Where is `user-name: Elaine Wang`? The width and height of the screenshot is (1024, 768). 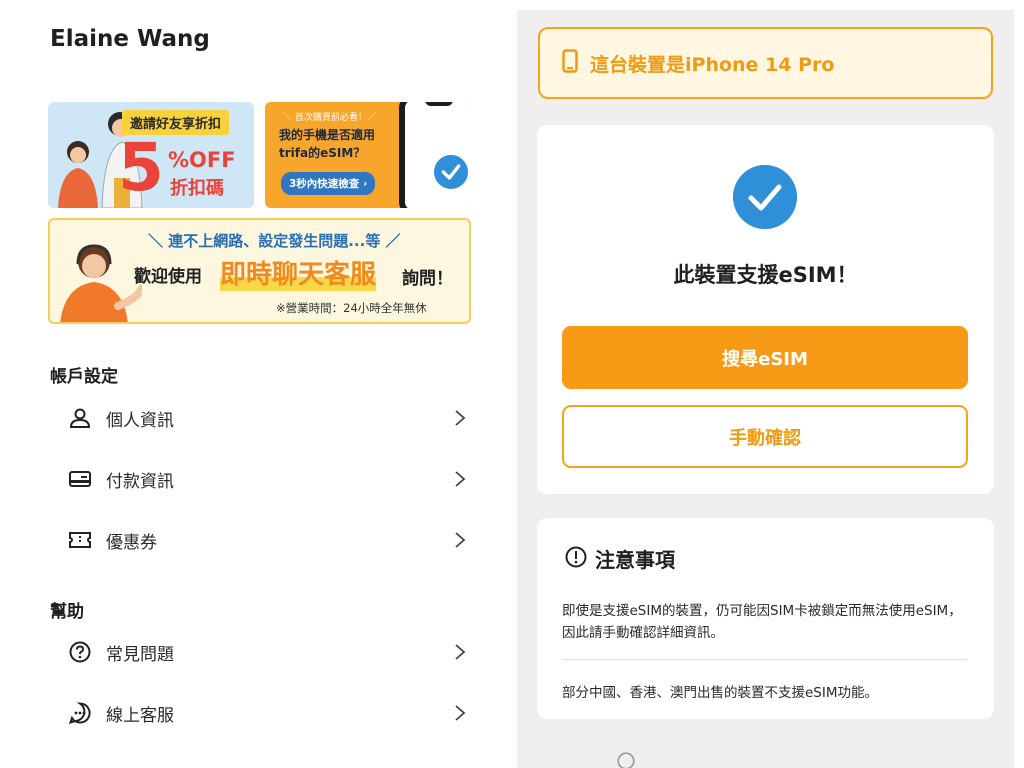
user-name: Elaine Wang is located at coordinates (130, 39).